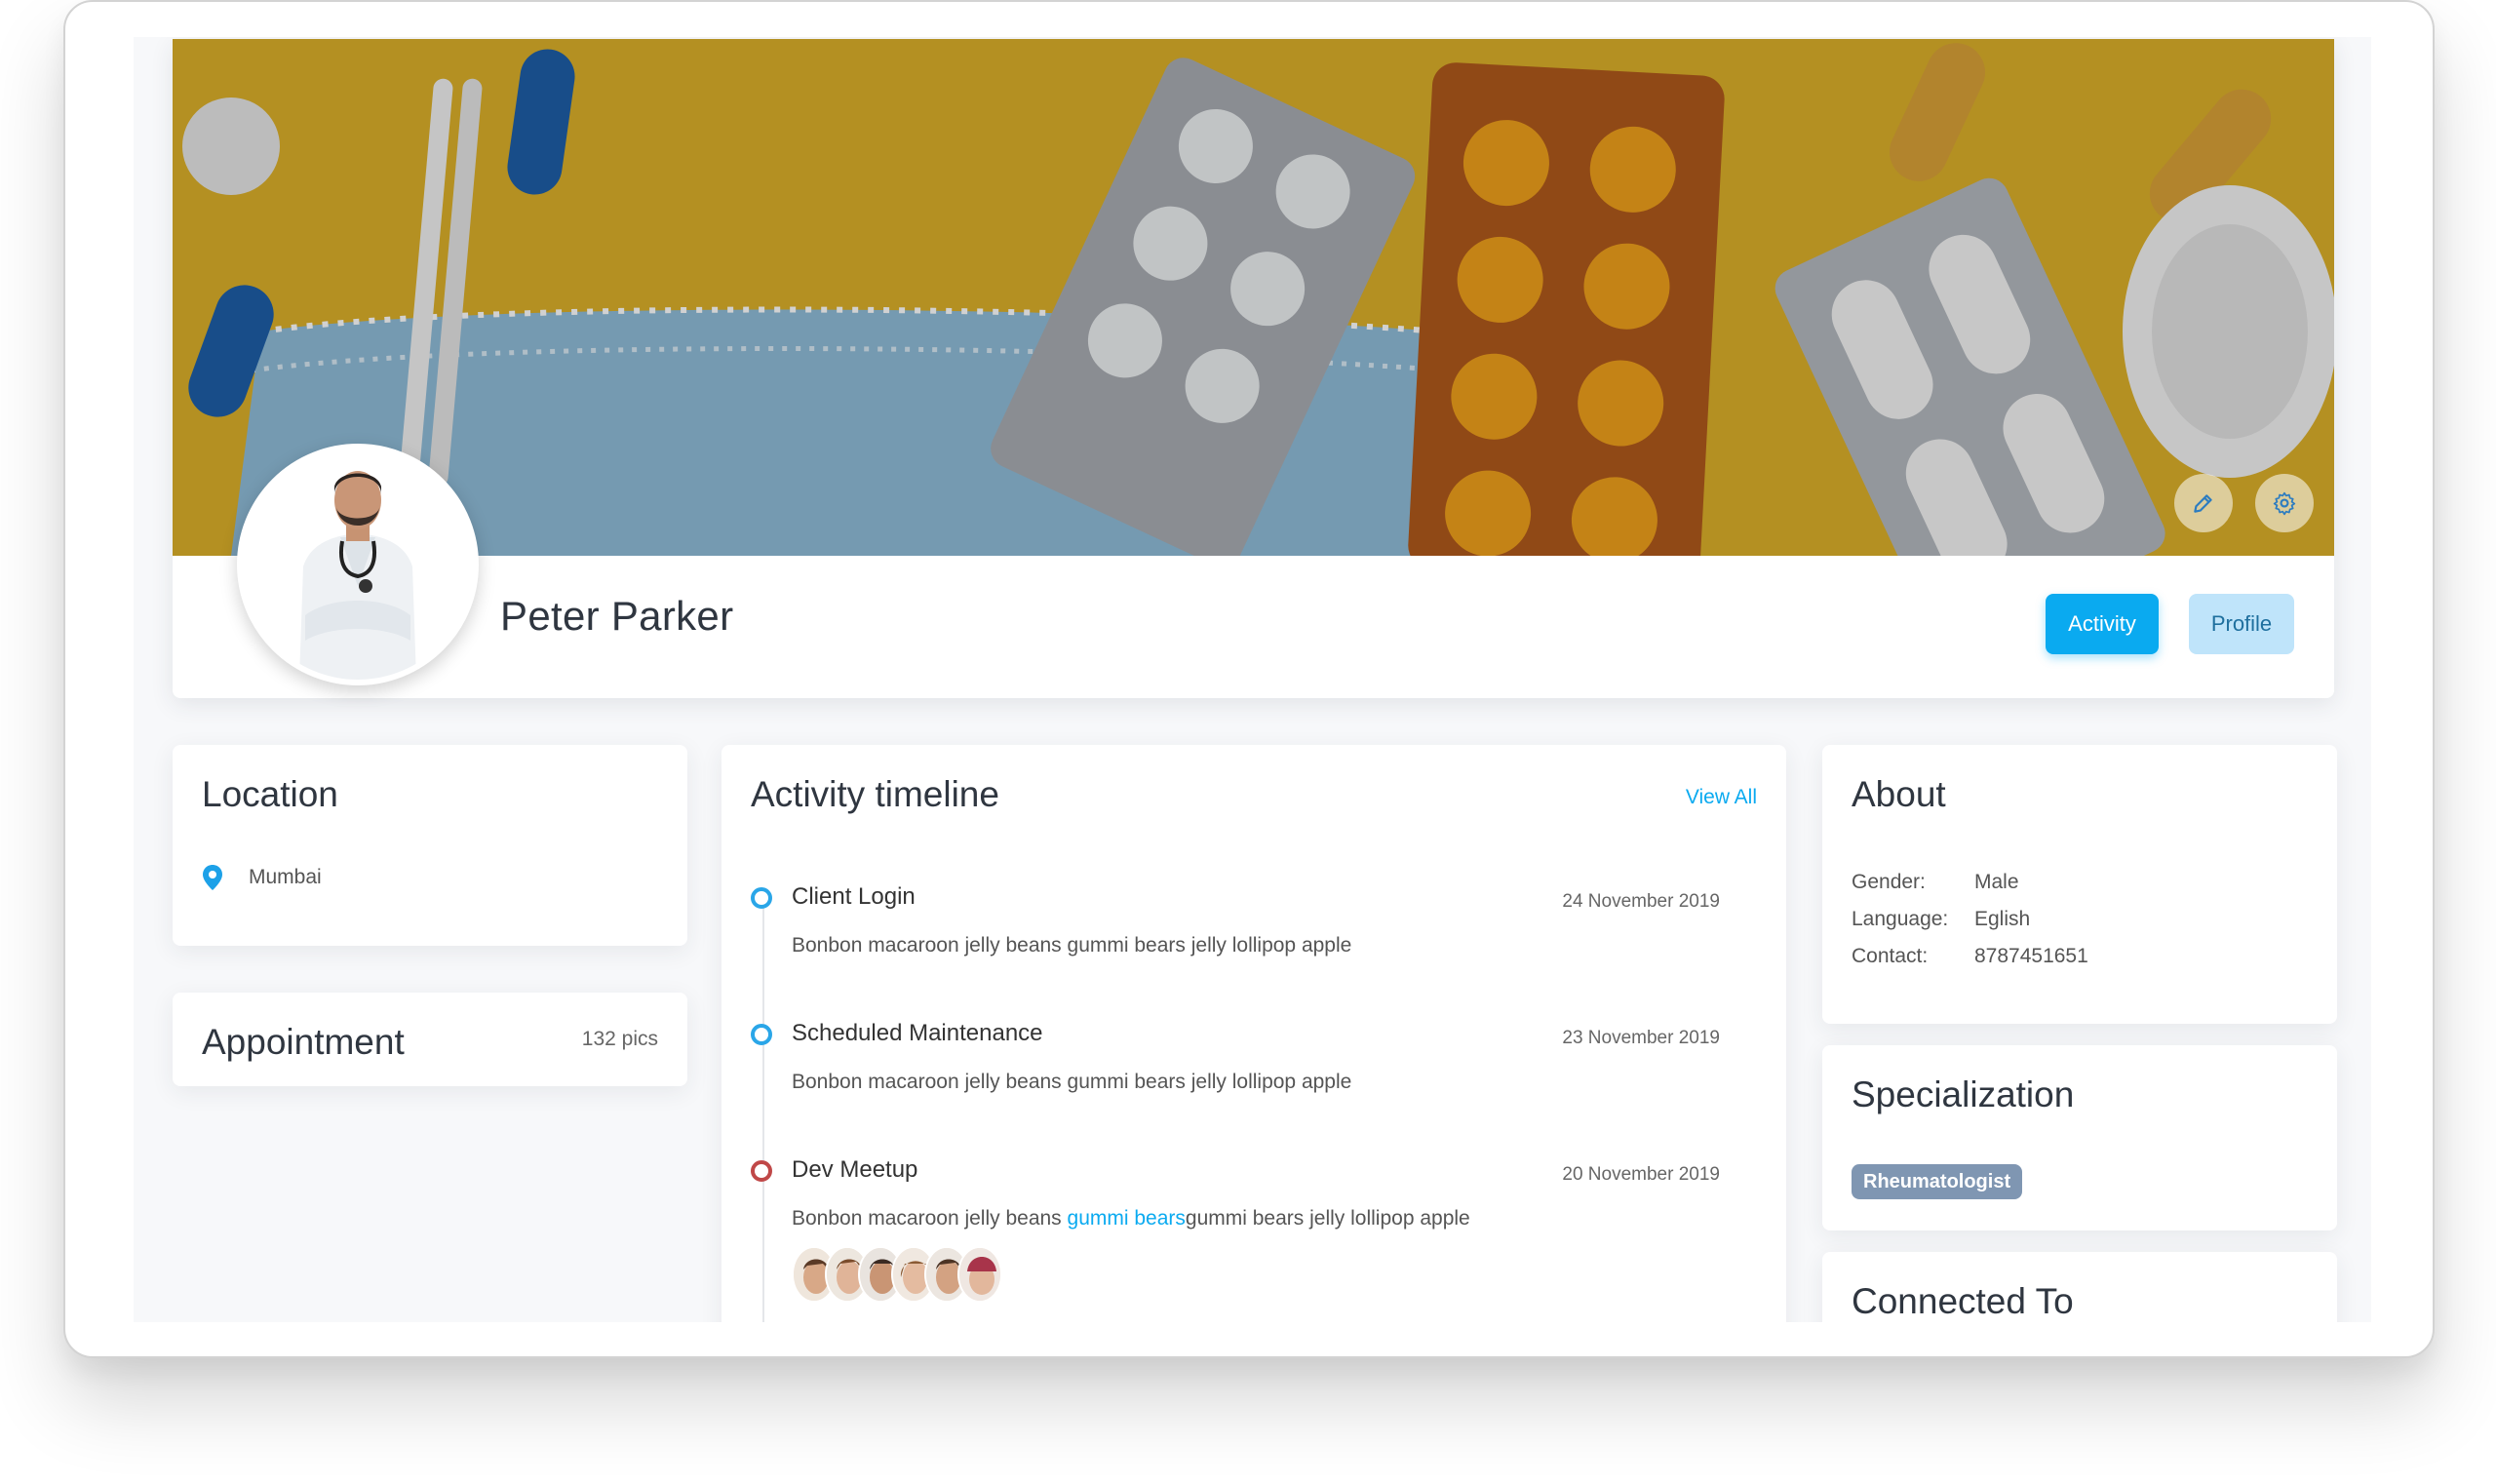 This screenshot has width=2496, height=1484. I want to click on map-pin-icon, so click(212, 877).